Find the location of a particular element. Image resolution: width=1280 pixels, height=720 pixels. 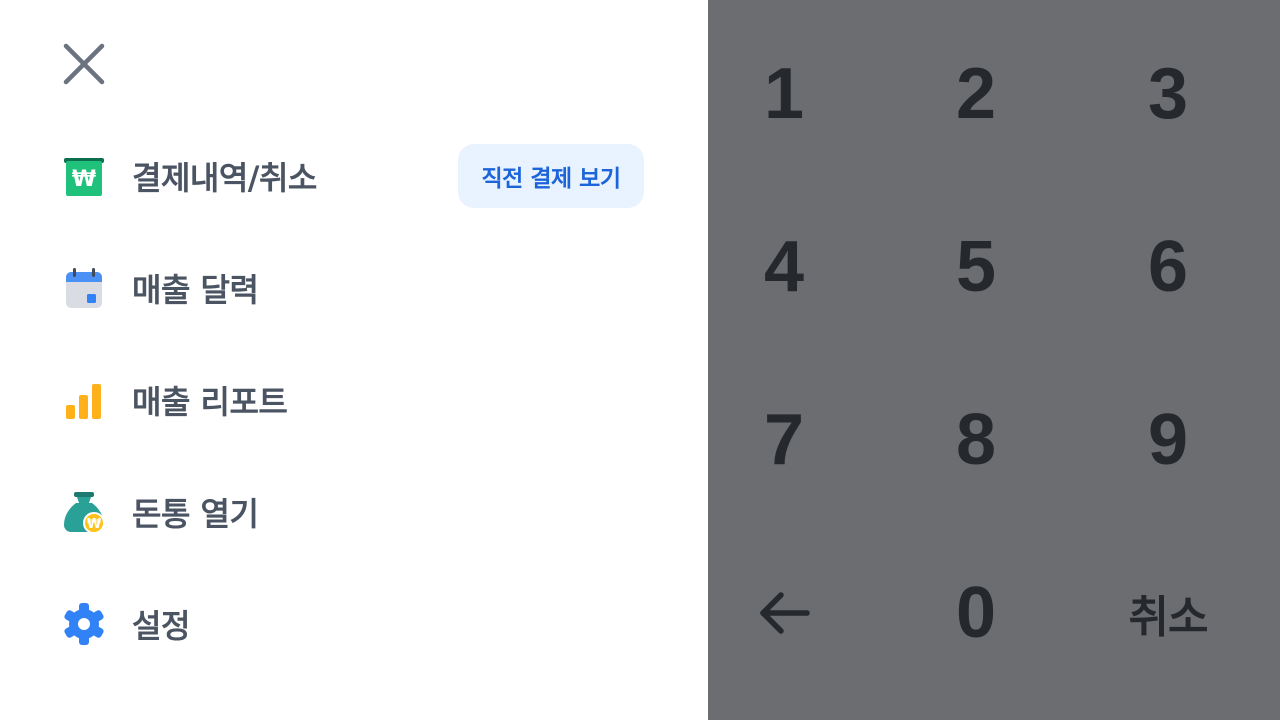

bar-chart-icon is located at coordinates (84, 400).